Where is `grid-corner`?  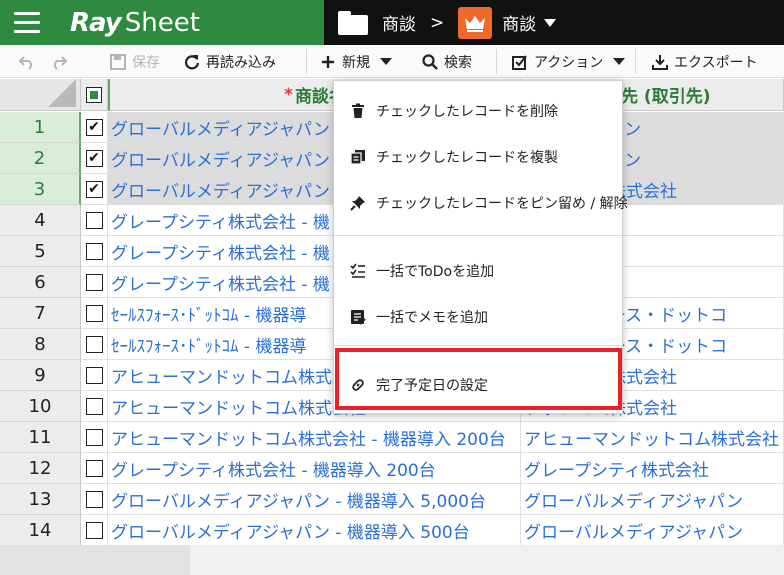 grid-corner is located at coordinates (40, 95).